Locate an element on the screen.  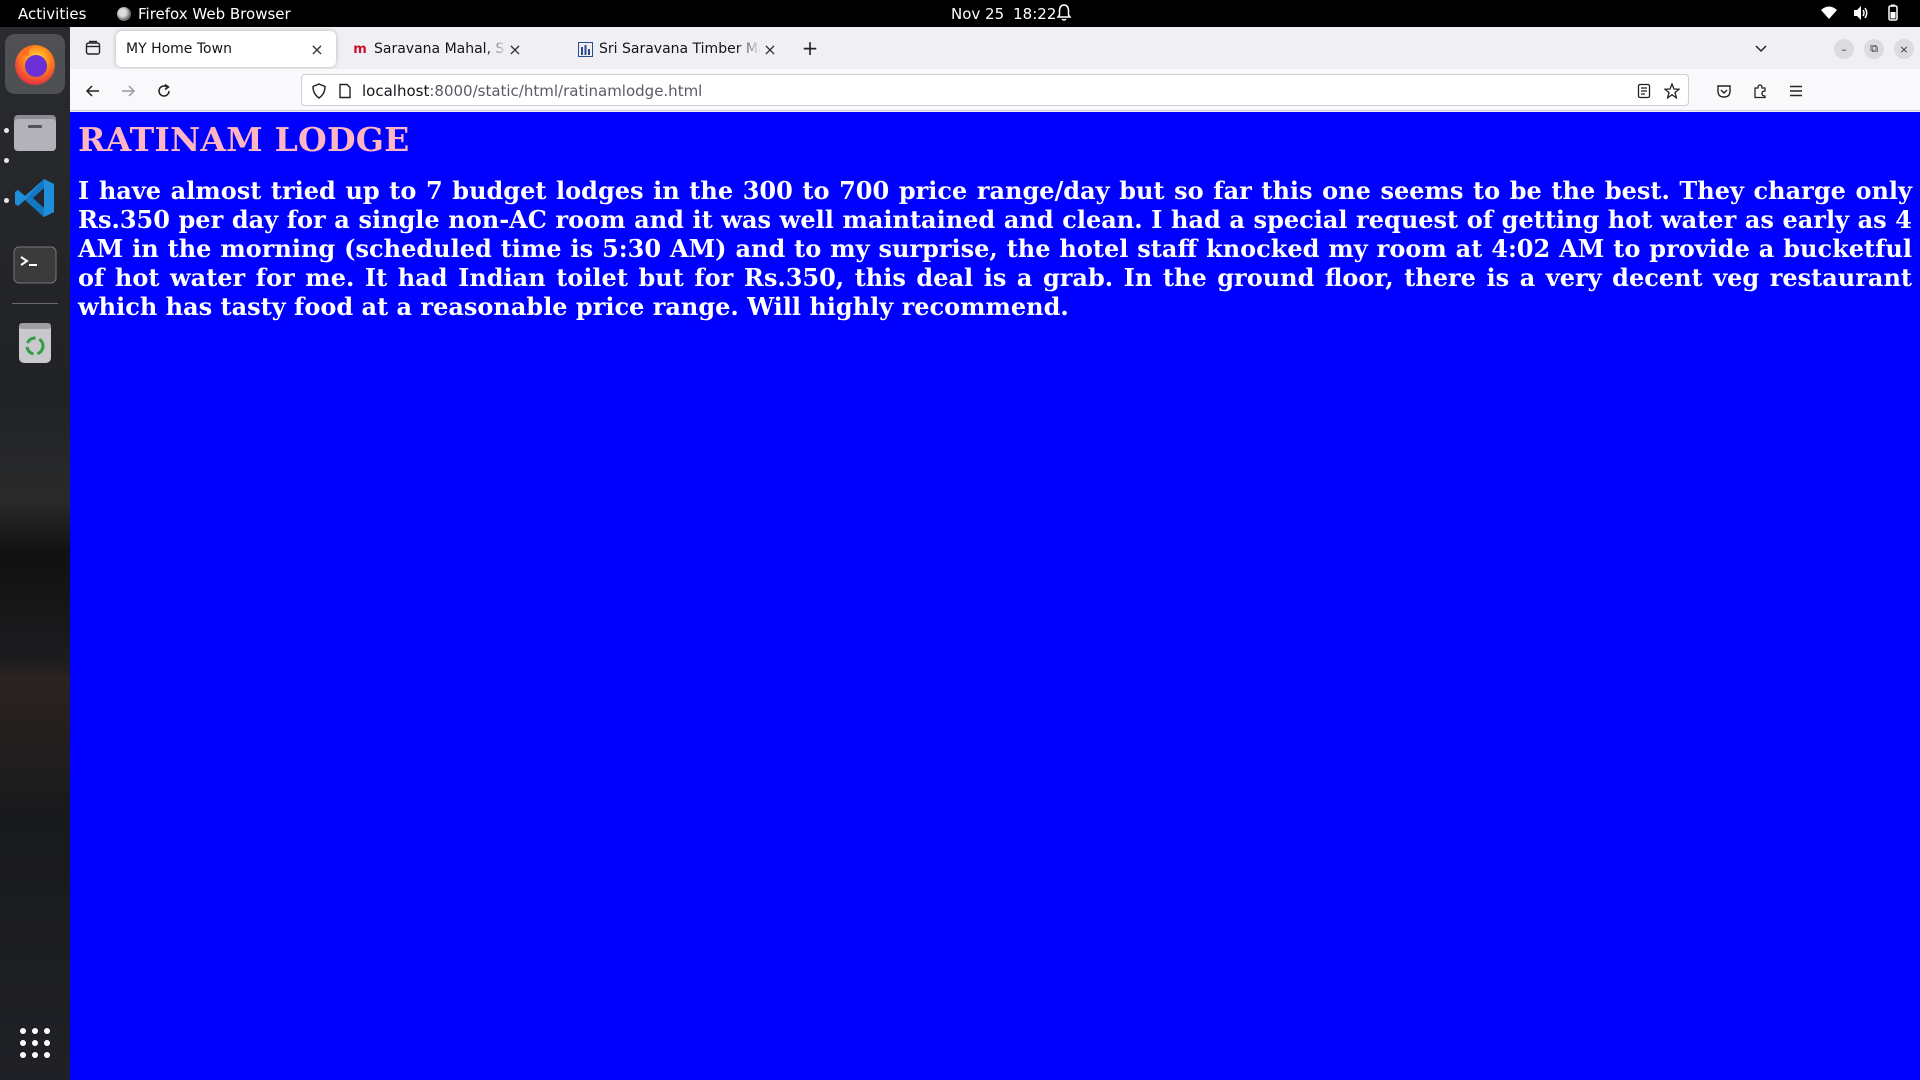
chevron-down-icon is located at coordinates (1761, 49).